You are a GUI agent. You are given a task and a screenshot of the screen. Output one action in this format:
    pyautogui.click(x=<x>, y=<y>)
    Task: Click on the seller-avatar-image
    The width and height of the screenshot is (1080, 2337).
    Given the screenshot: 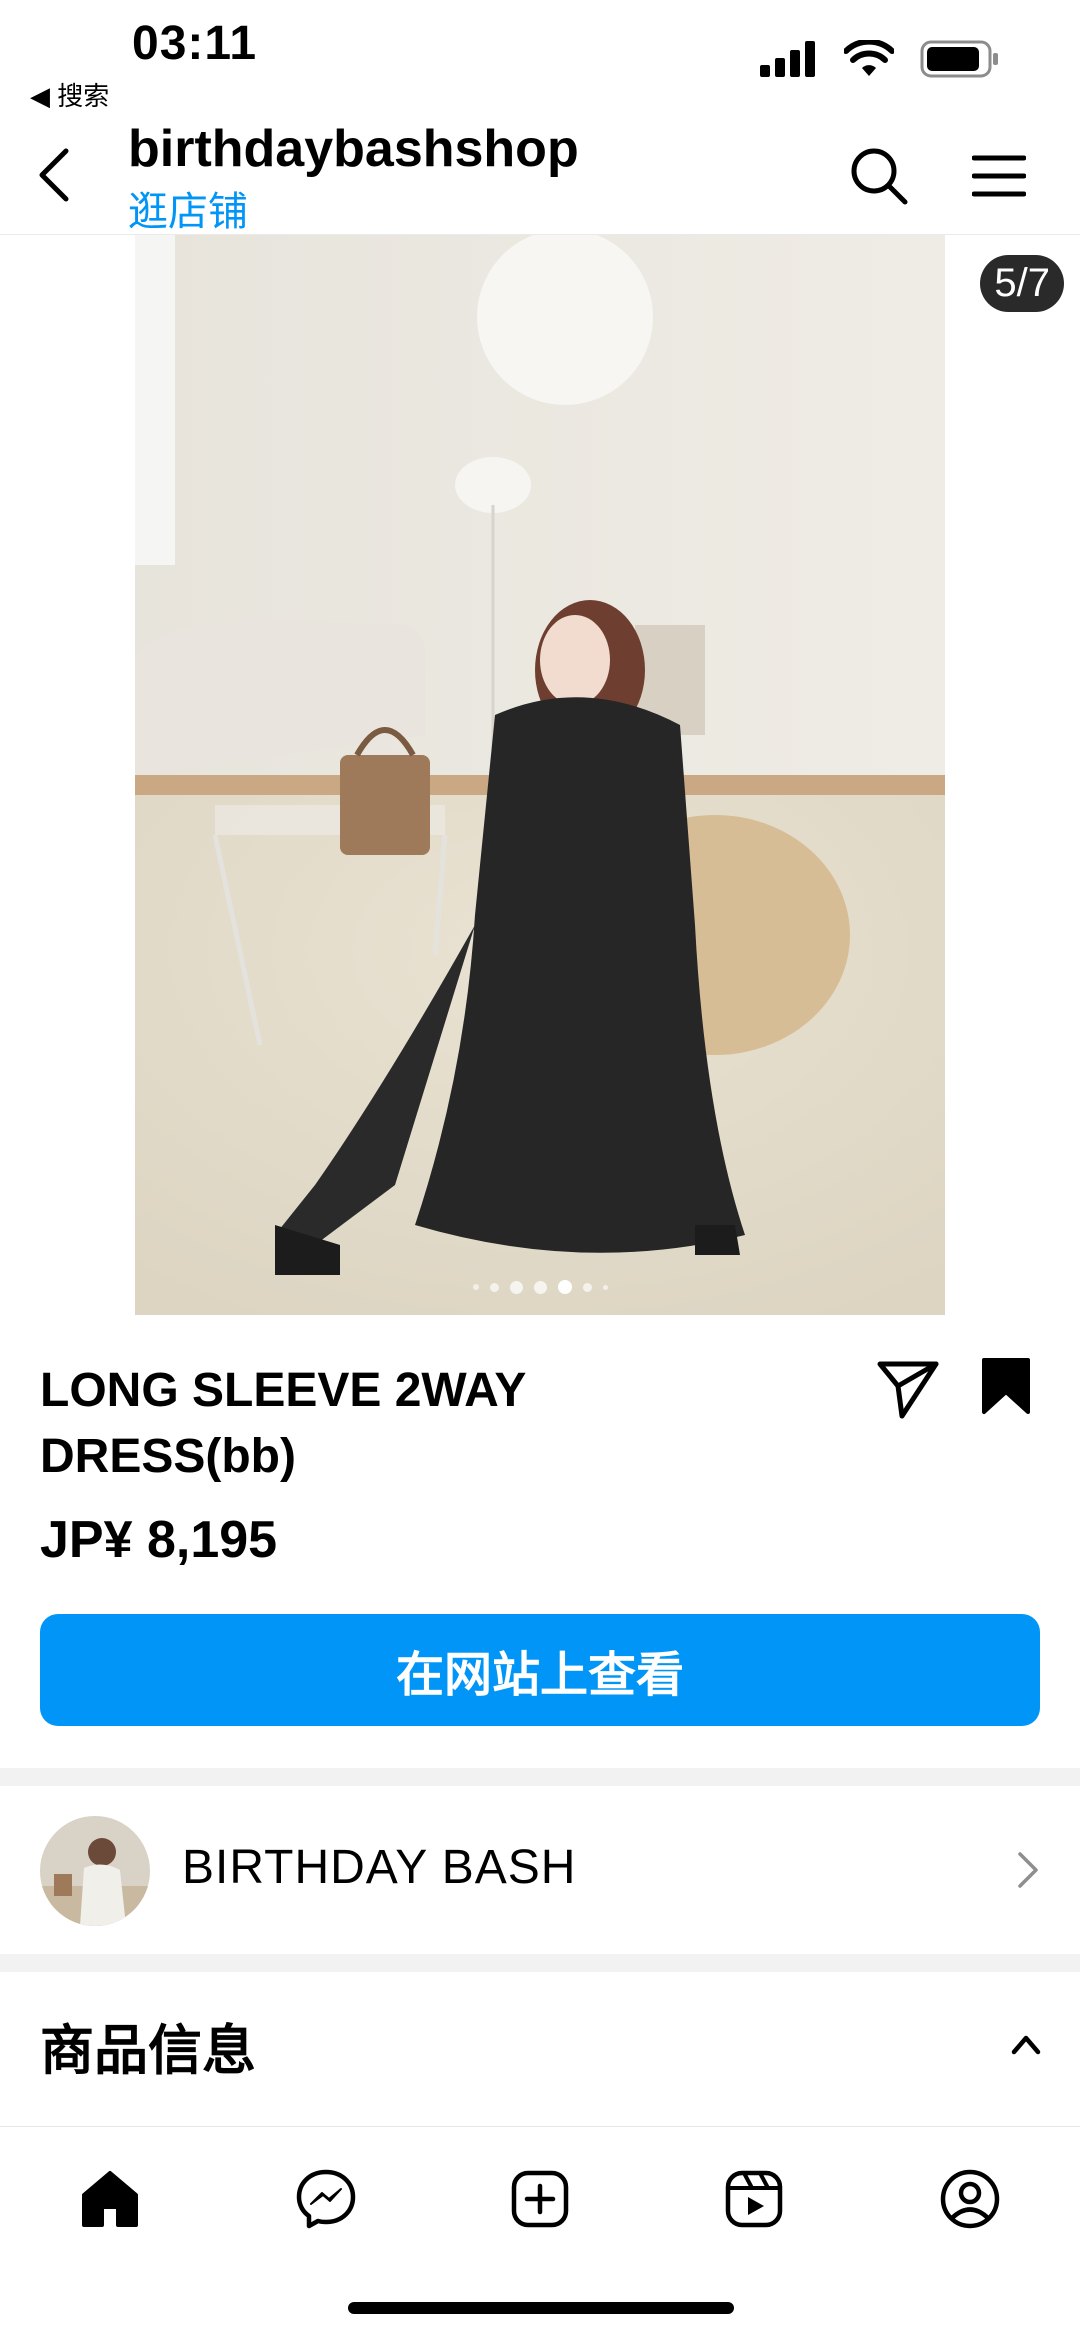 What is the action you would take?
    pyautogui.click(x=95, y=1871)
    